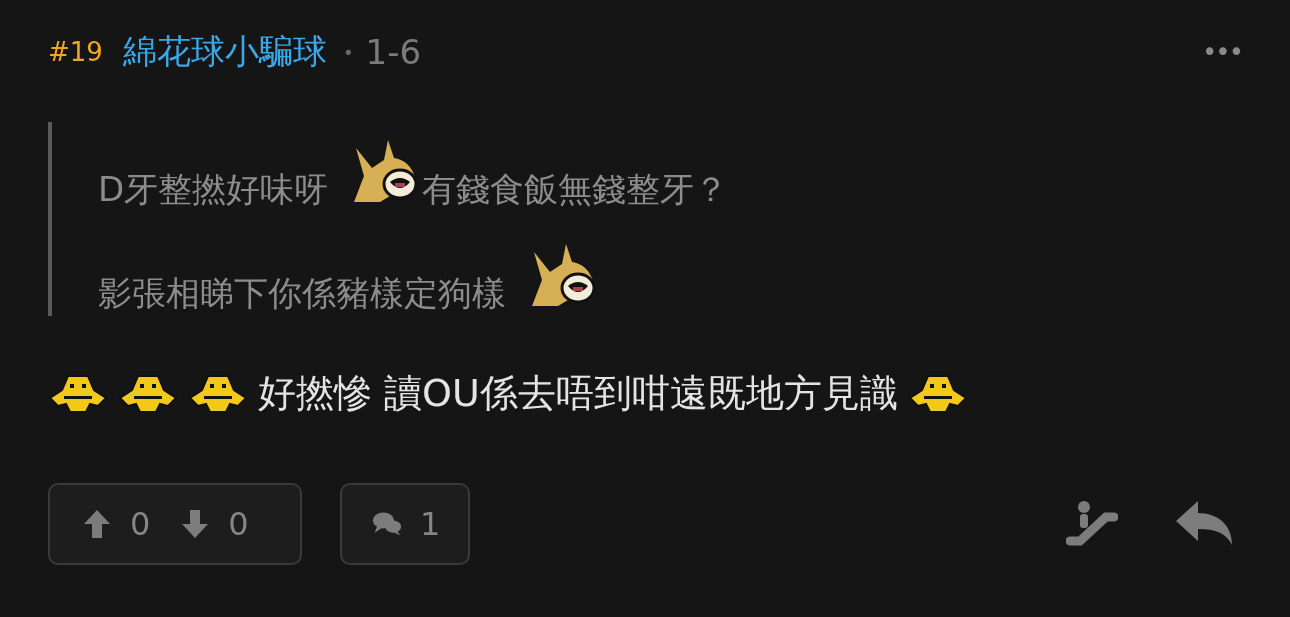  What do you see at coordinates (575, 189) in the screenshot?
I see `quote-text: 有錢食飯無錢整牙？` at bounding box center [575, 189].